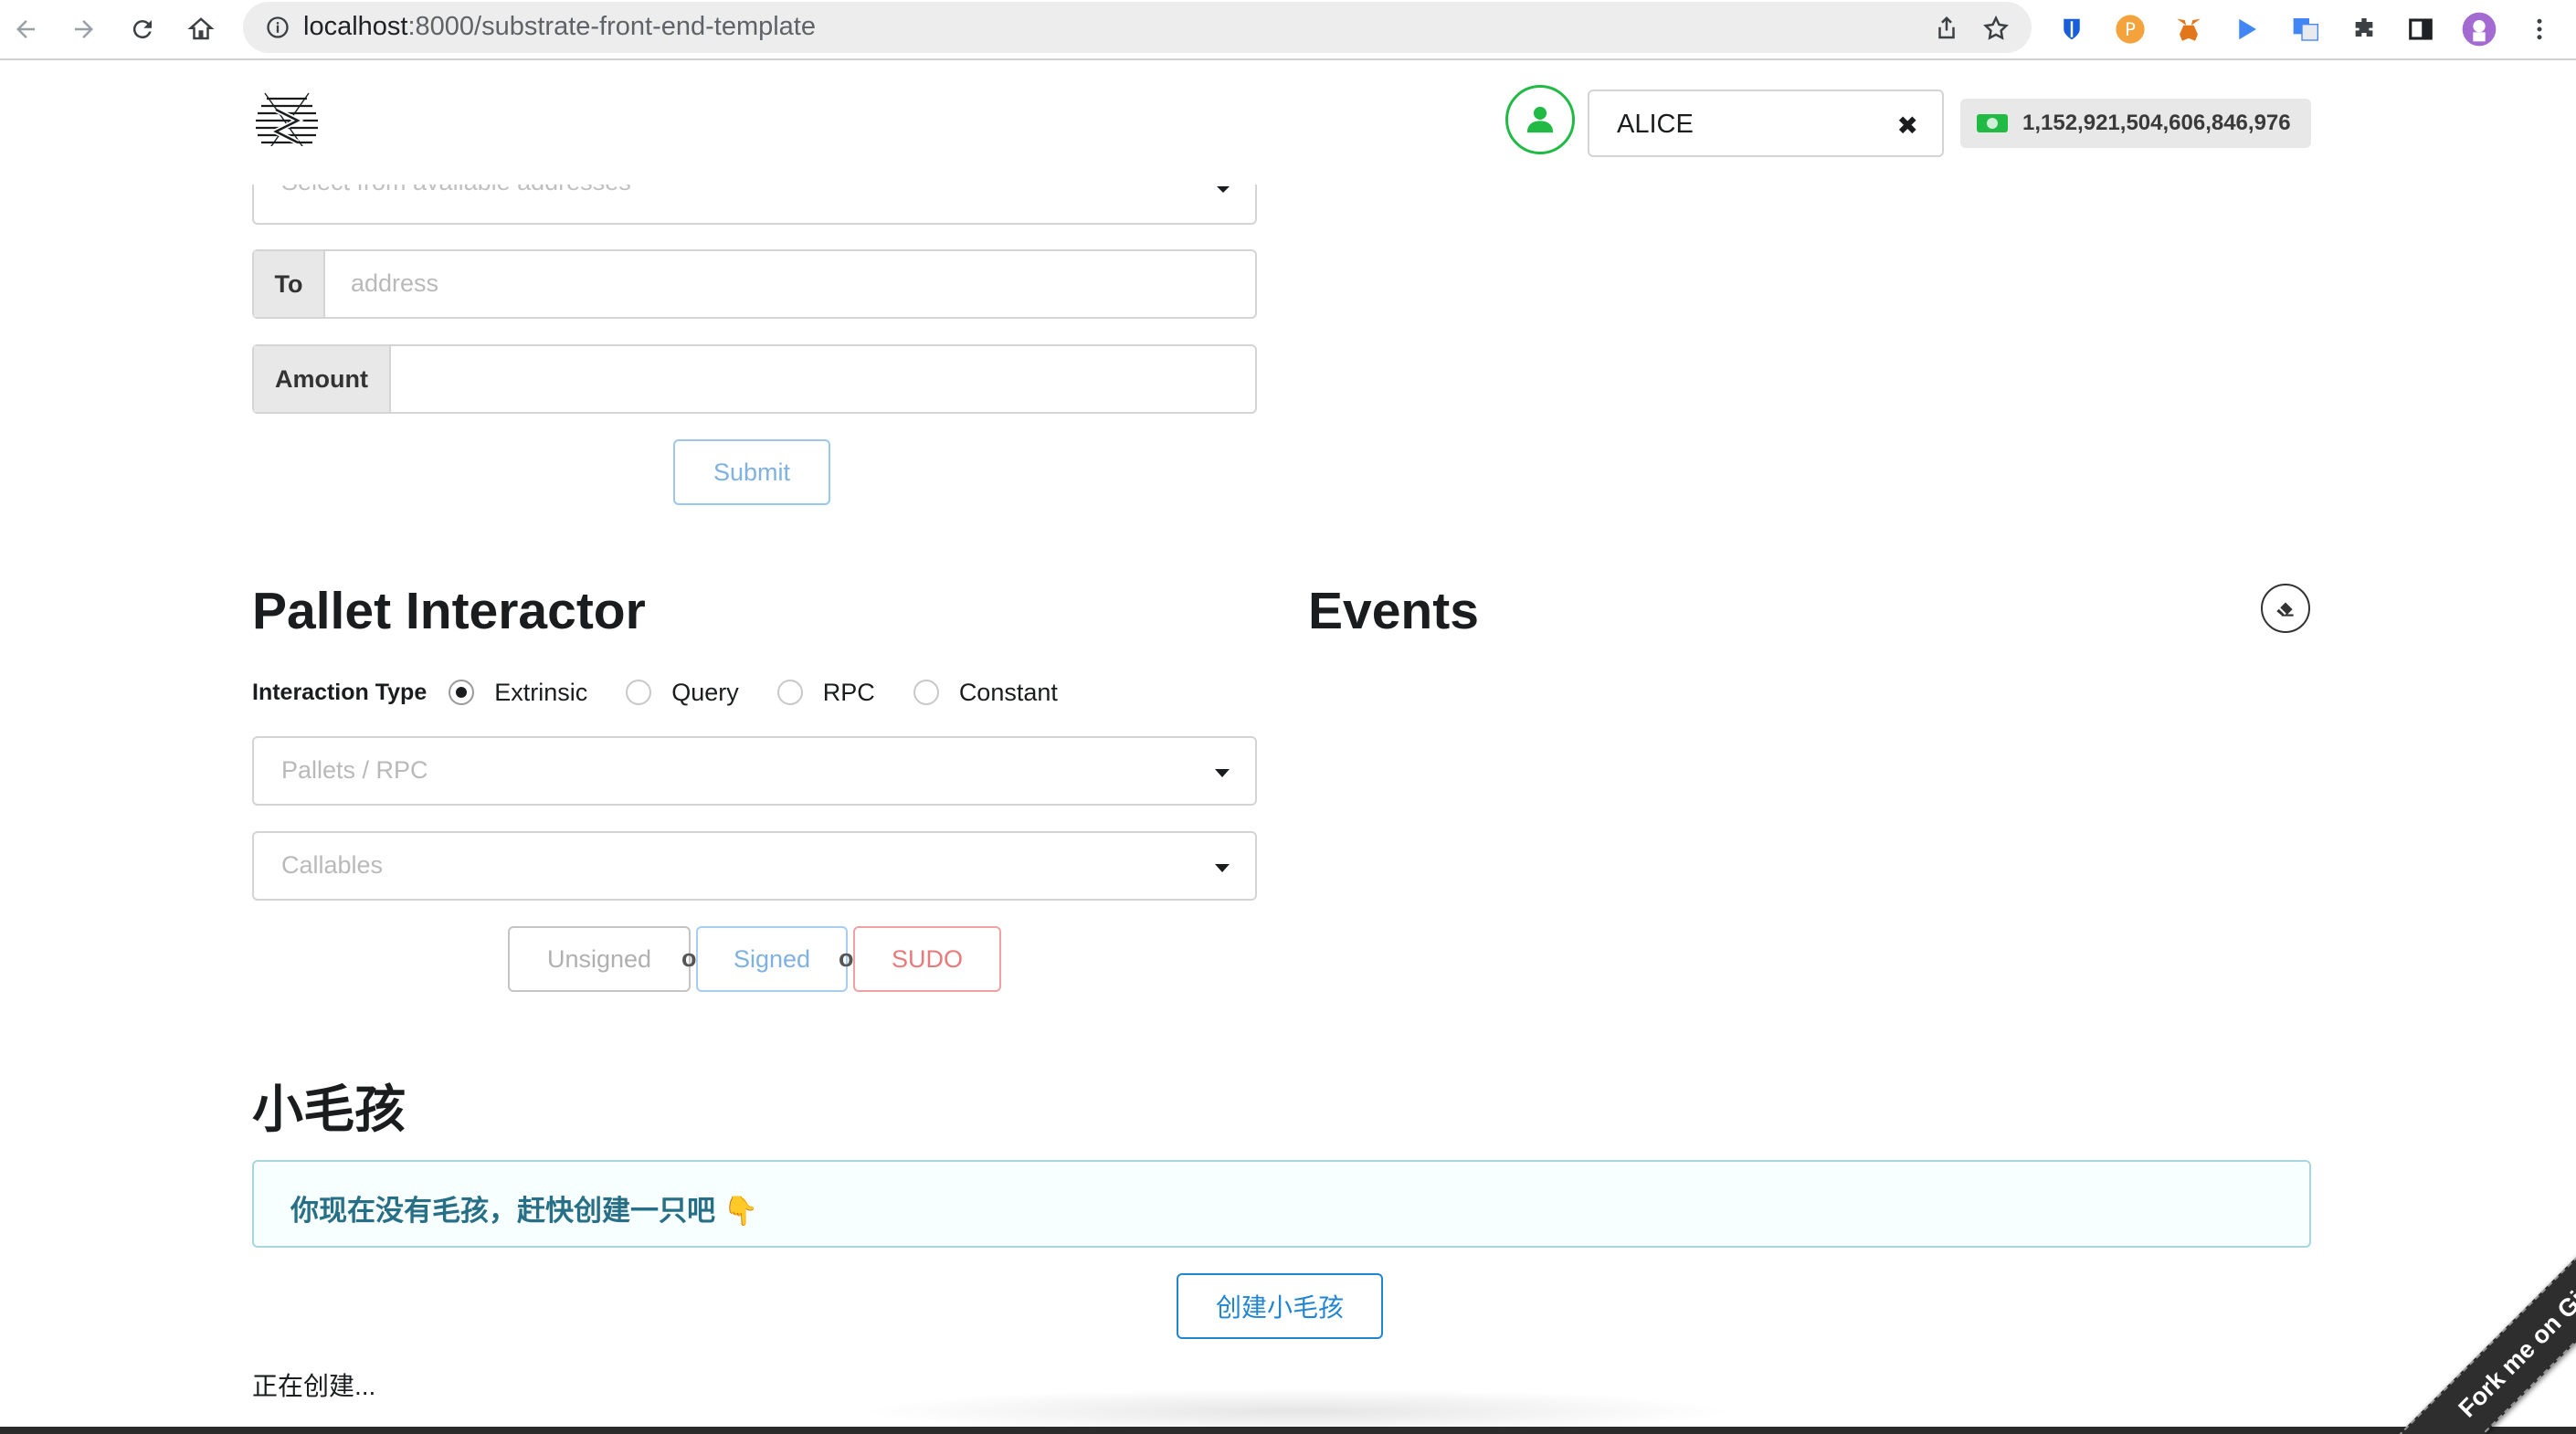  Describe the element at coordinates (289, 284) in the screenshot. I see `to-label: To` at that location.